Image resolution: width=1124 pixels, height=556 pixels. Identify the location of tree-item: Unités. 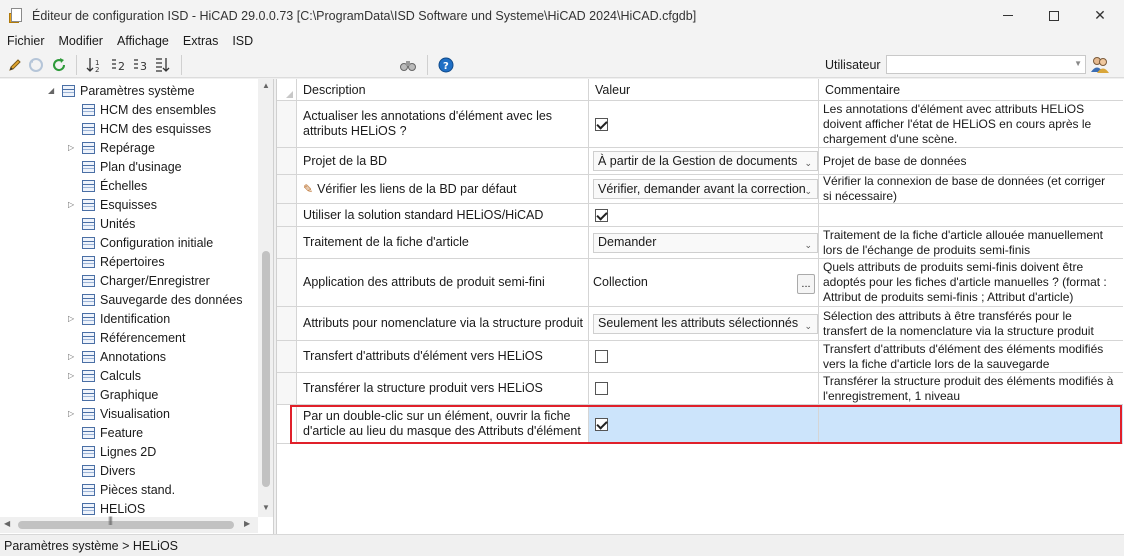
(101, 223).